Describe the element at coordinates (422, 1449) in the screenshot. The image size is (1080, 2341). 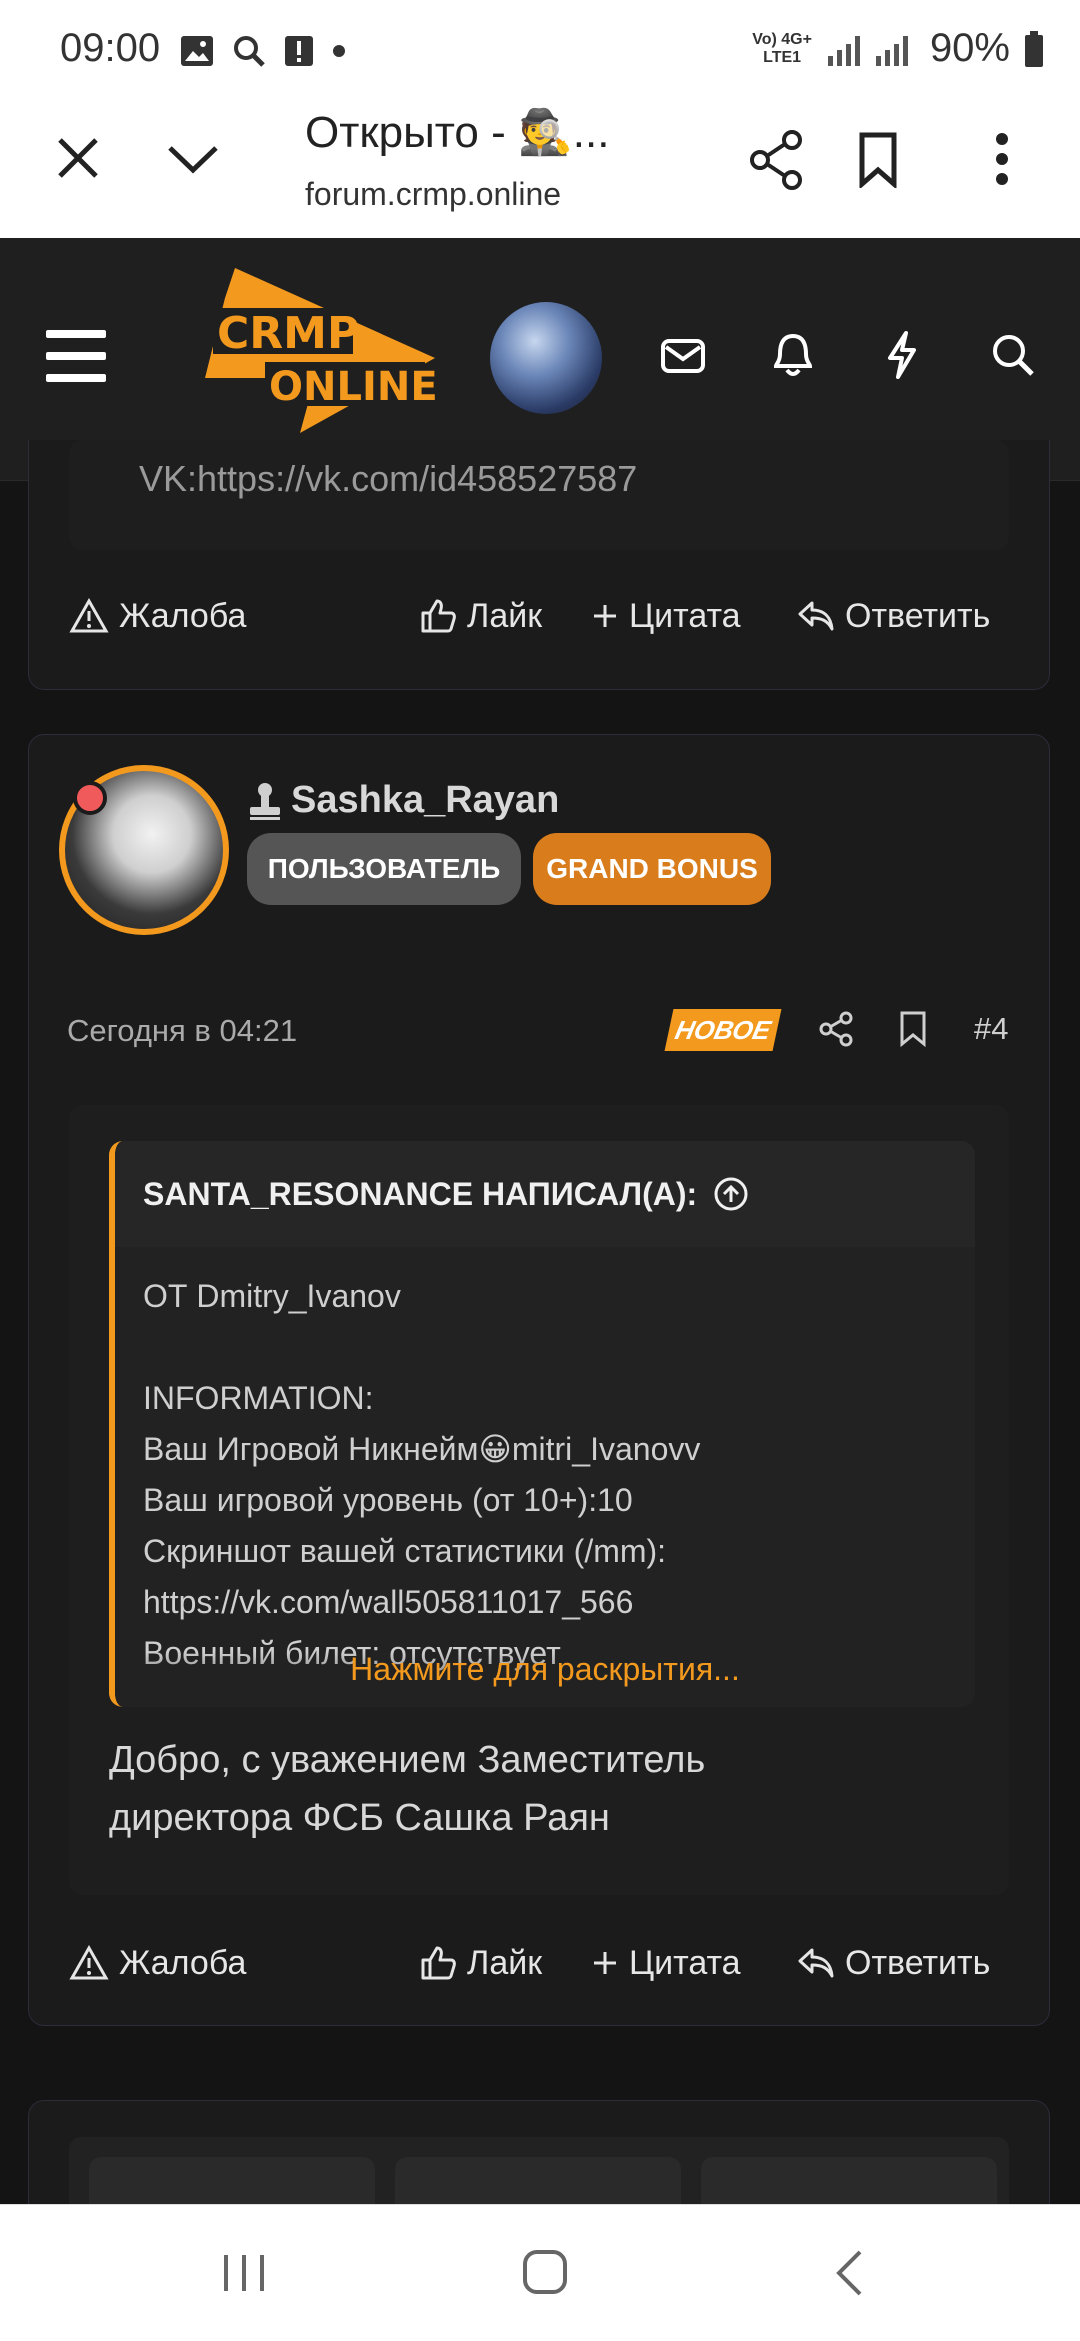
I see `quote-line: Ваш Игровой Никнейм😀mitri_Ivanovv` at that location.